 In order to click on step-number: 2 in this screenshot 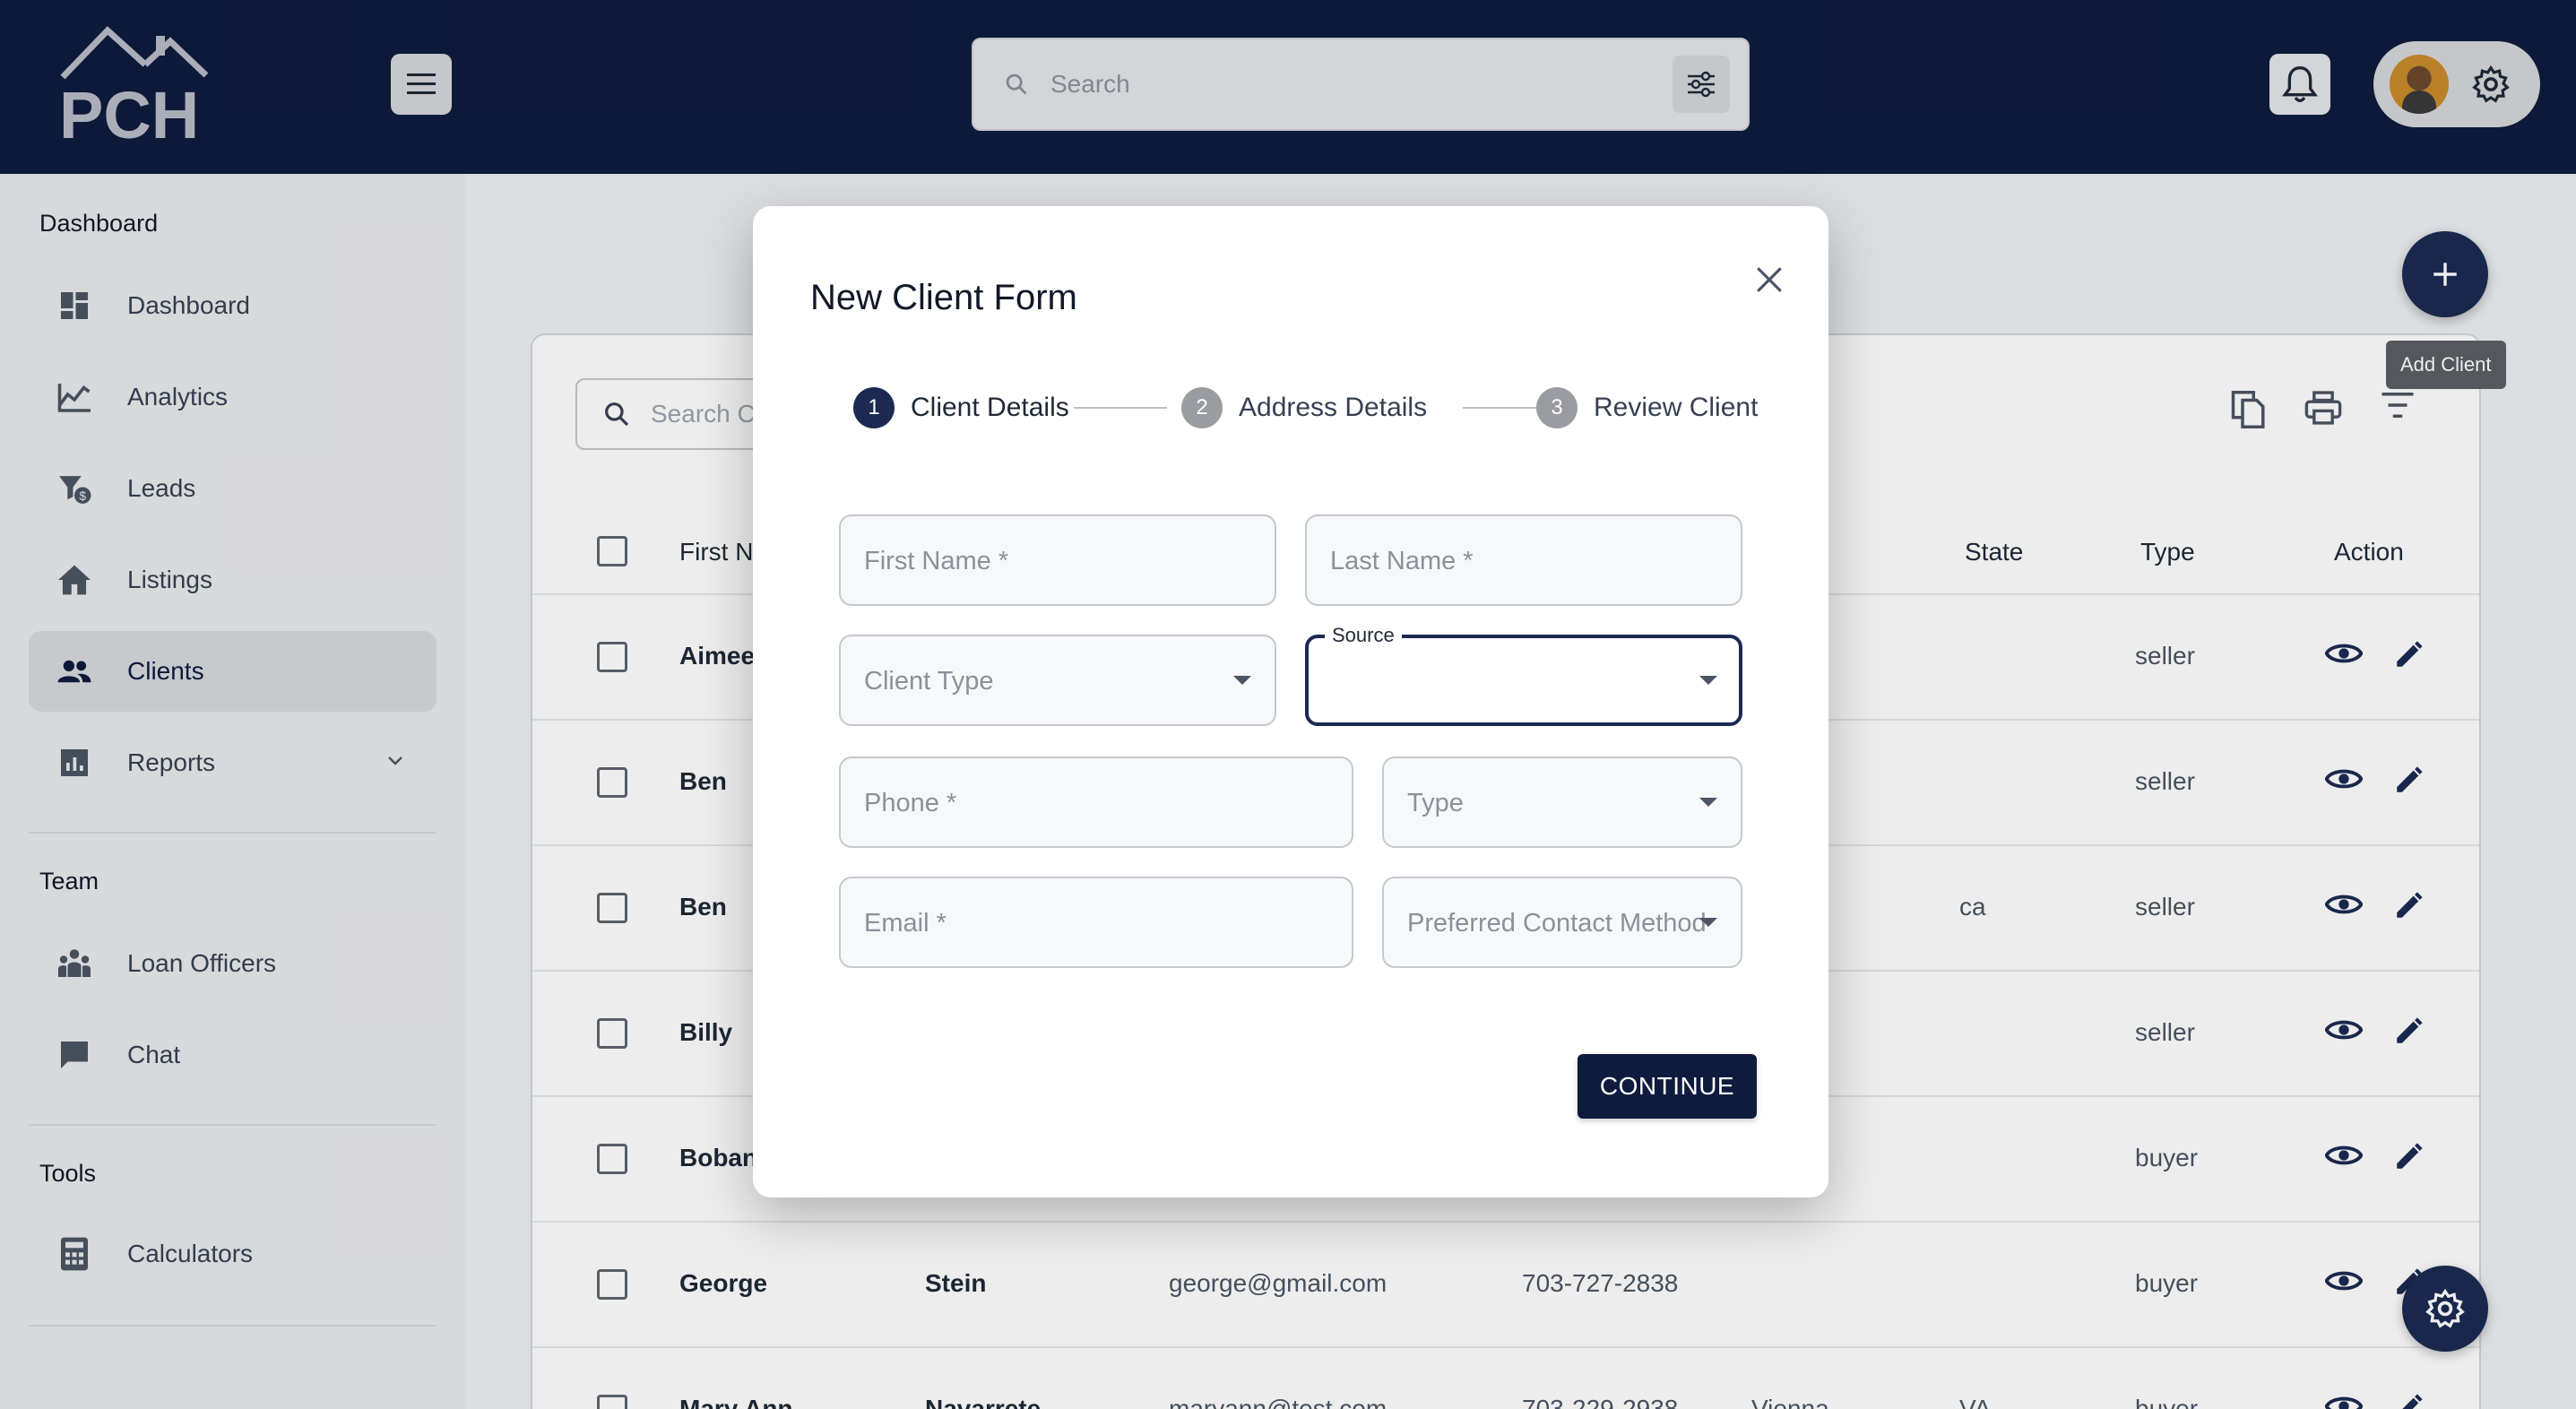, I will do `click(1202, 407)`.